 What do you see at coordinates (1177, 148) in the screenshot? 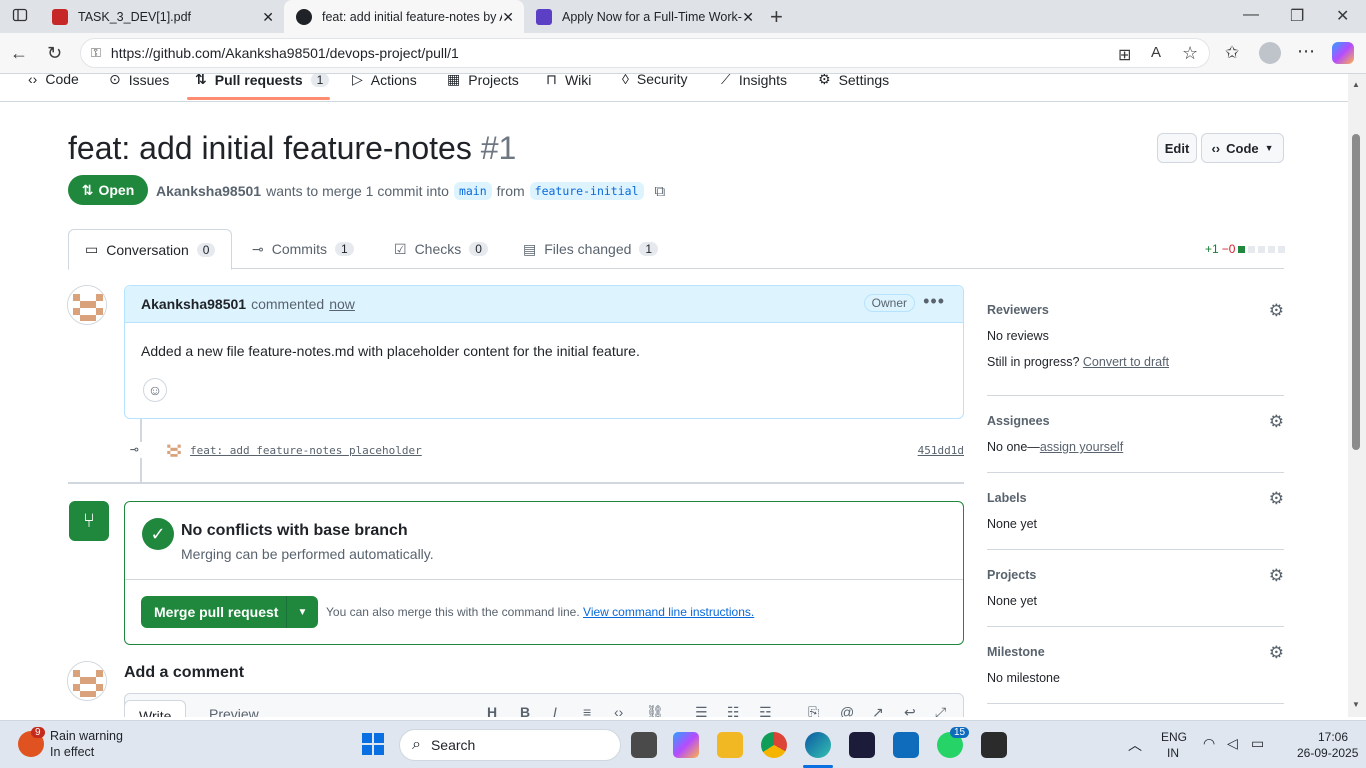
I see `edit-button: Edit` at bounding box center [1177, 148].